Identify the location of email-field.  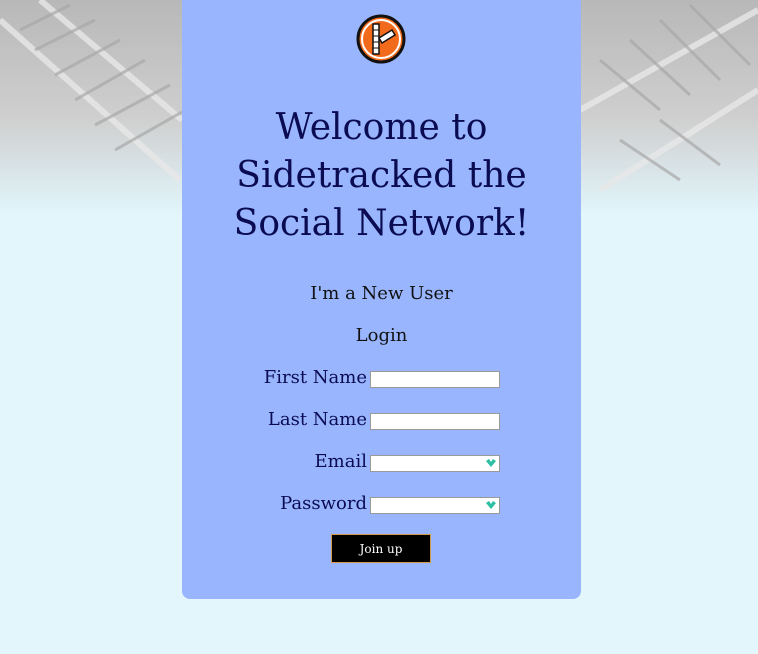
(435, 463).